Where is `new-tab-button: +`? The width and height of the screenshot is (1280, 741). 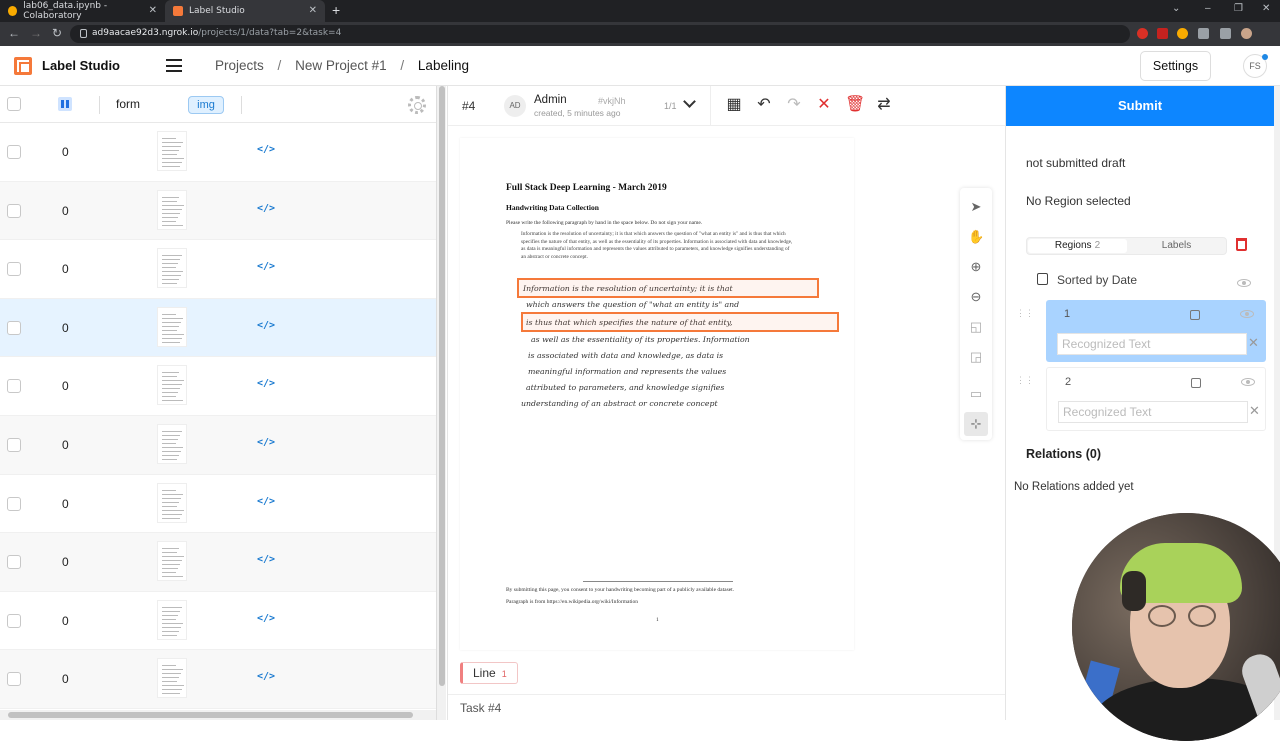
new-tab-button: + is located at coordinates (336, 10).